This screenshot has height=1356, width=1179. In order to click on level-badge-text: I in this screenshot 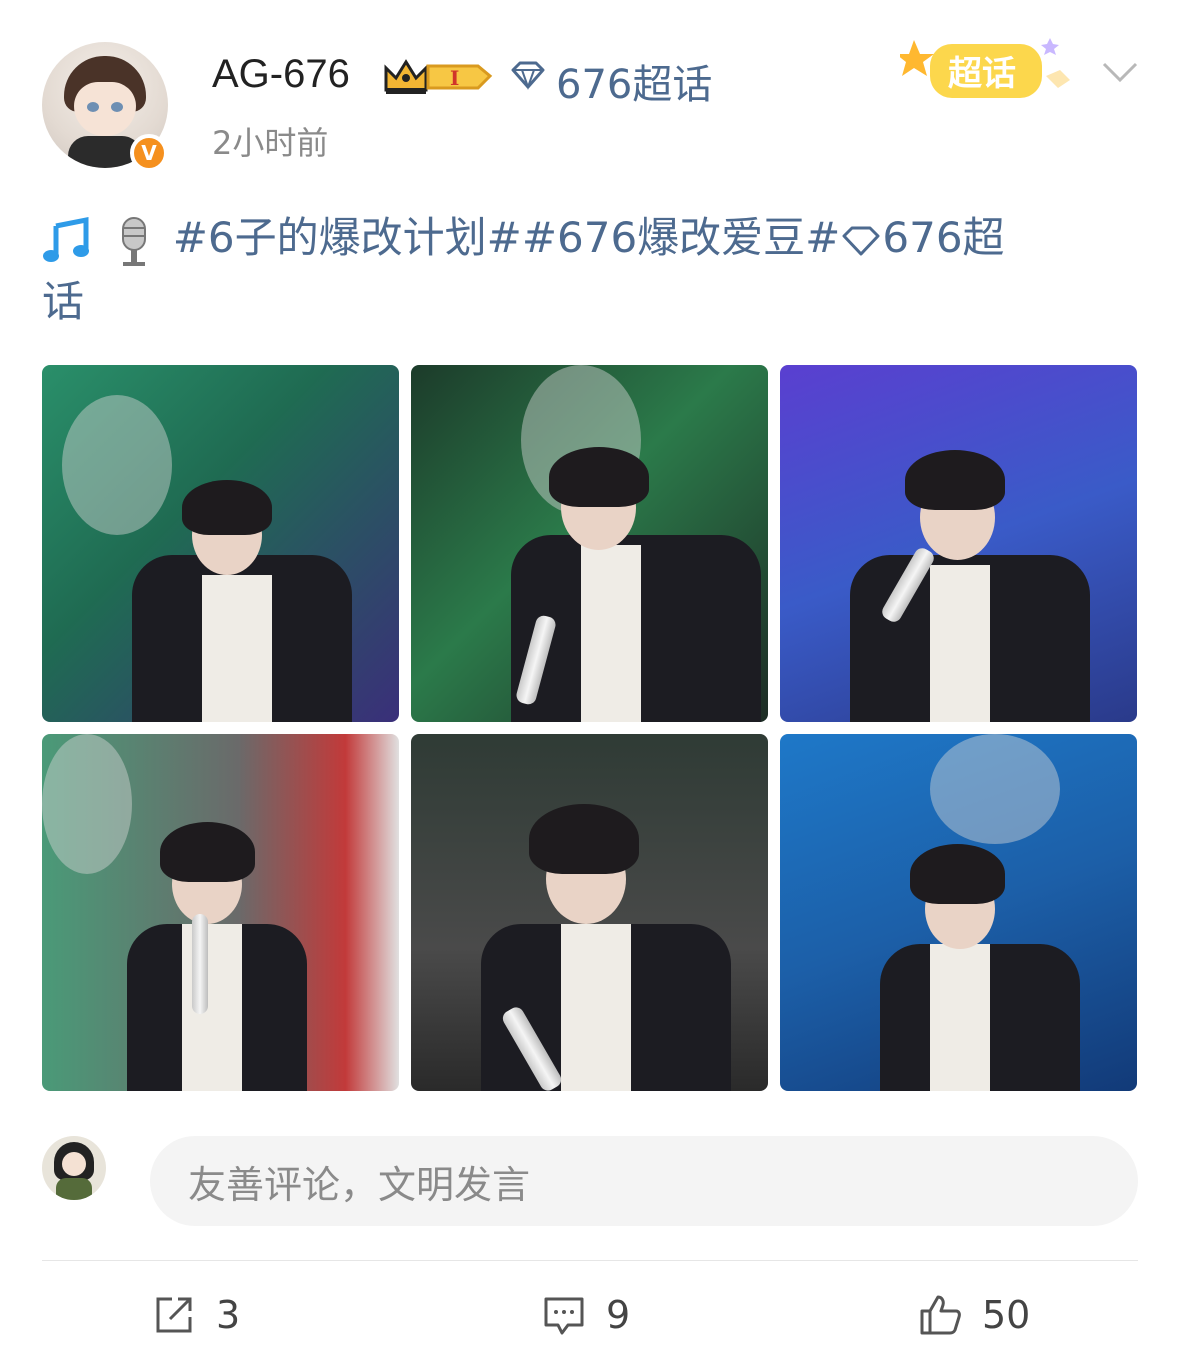, I will do `click(454, 78)`.